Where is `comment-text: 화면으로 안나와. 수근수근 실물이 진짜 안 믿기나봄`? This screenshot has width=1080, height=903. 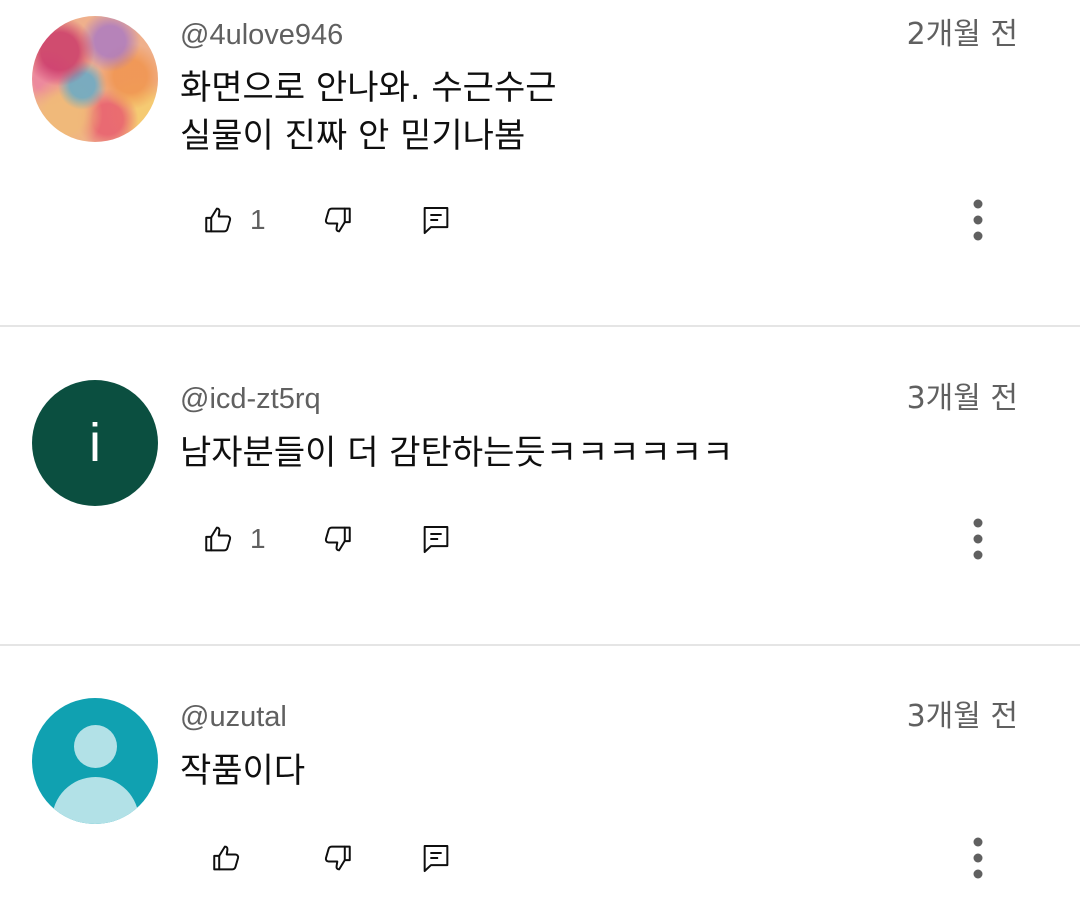
comment-text: 화면으로 안나와. 수근수근 실물이 진짜 안 믿기나봄 is located at coordinates (368, 112).